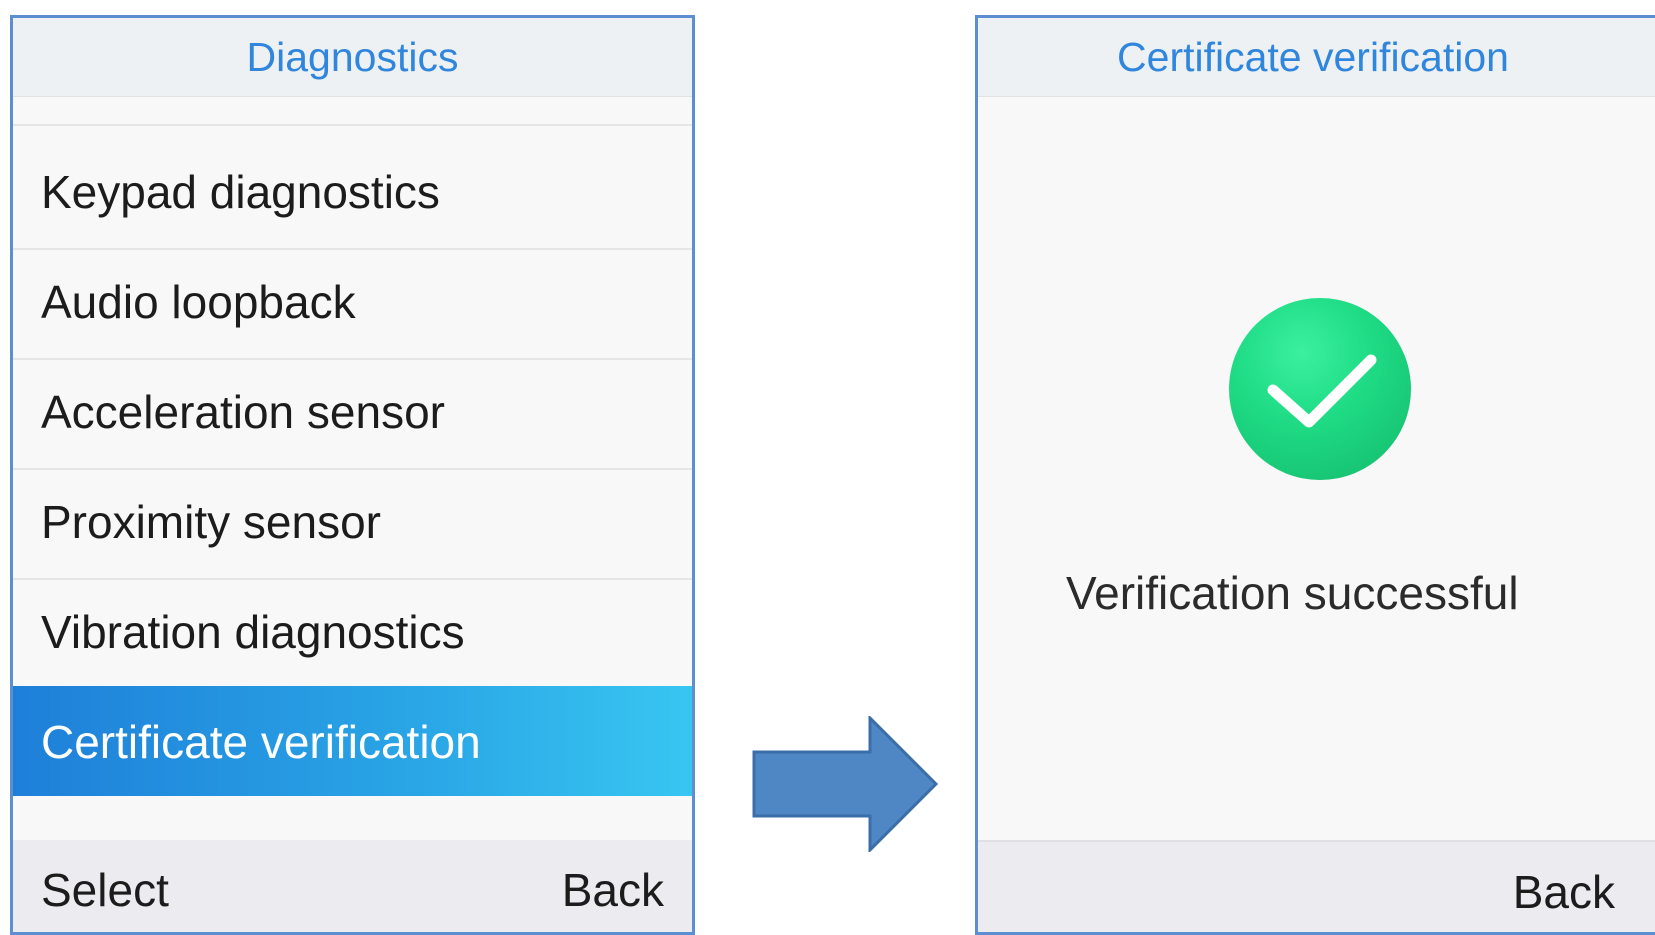 This screenshot has width=1655, height=935. Describe the element at coordinates (845, 784) in the screenshot. I see `right-arrow-icon` at that location.